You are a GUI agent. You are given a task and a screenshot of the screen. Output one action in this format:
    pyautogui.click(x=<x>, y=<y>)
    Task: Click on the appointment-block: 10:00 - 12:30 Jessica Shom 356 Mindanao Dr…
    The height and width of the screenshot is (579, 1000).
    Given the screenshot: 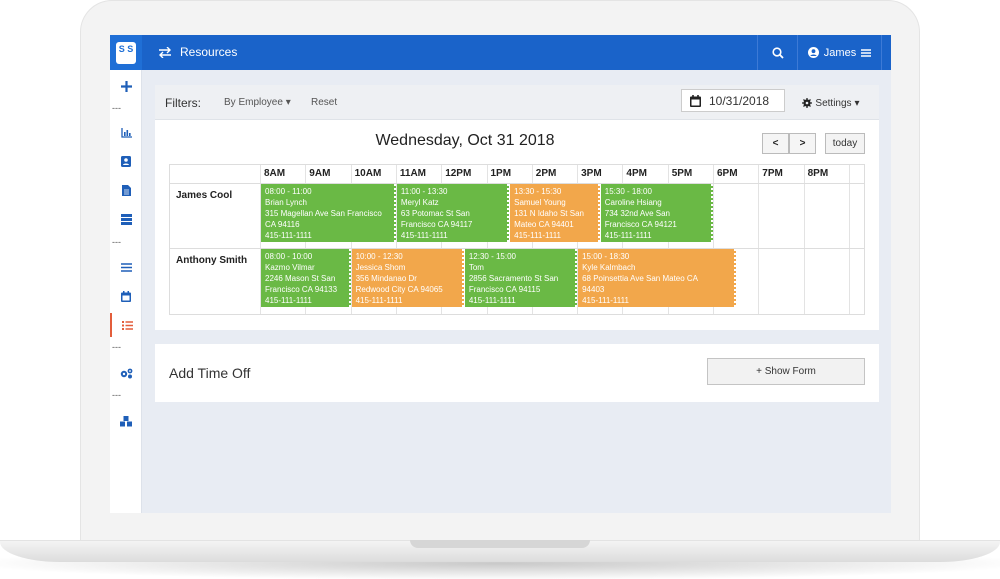 What is the action you would take?
    pyautogui.click(x=407, y=278)
    